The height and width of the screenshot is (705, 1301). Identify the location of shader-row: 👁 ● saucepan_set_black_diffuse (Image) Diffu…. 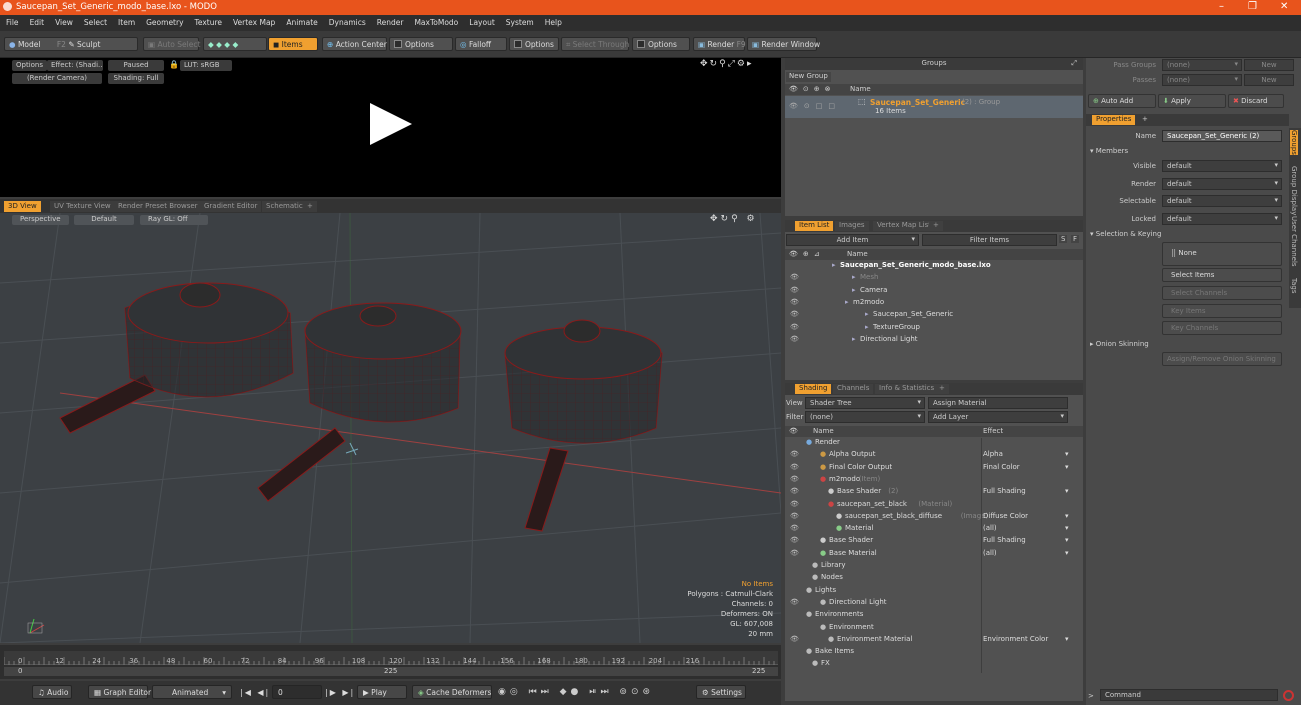
(934, 518).